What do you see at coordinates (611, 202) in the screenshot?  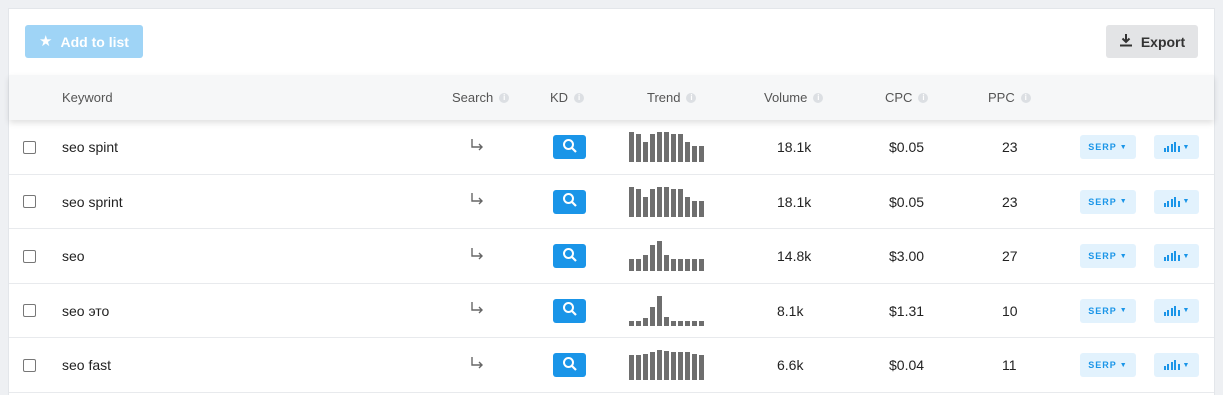 I see `table-row: seo sprint 18.1k $0.05 23 SERP ▼ ▼` at bounding box center [611, 202].